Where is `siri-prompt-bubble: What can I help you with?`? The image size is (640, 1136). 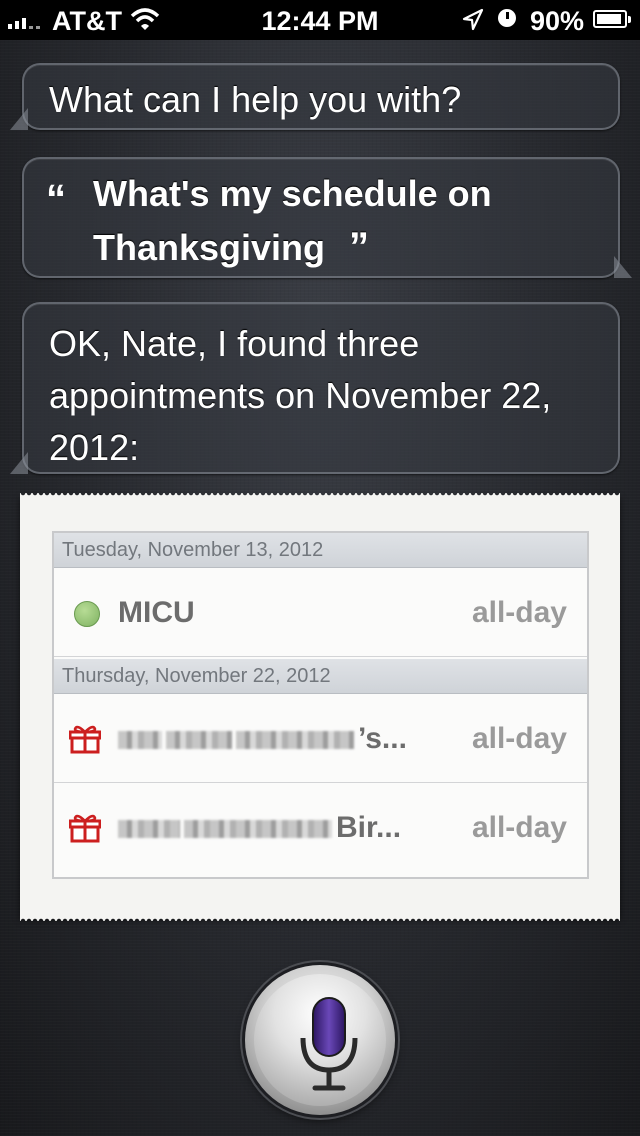
siri-prompt-bubble: What can I help you with? is located at coordinates (315, 96).